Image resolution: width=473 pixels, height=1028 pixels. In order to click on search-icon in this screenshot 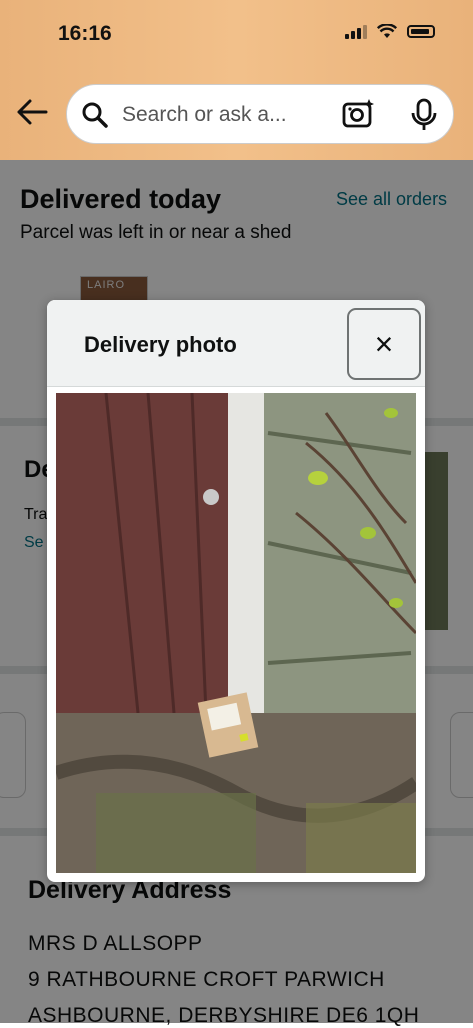, I will do `click(95, 115)`.